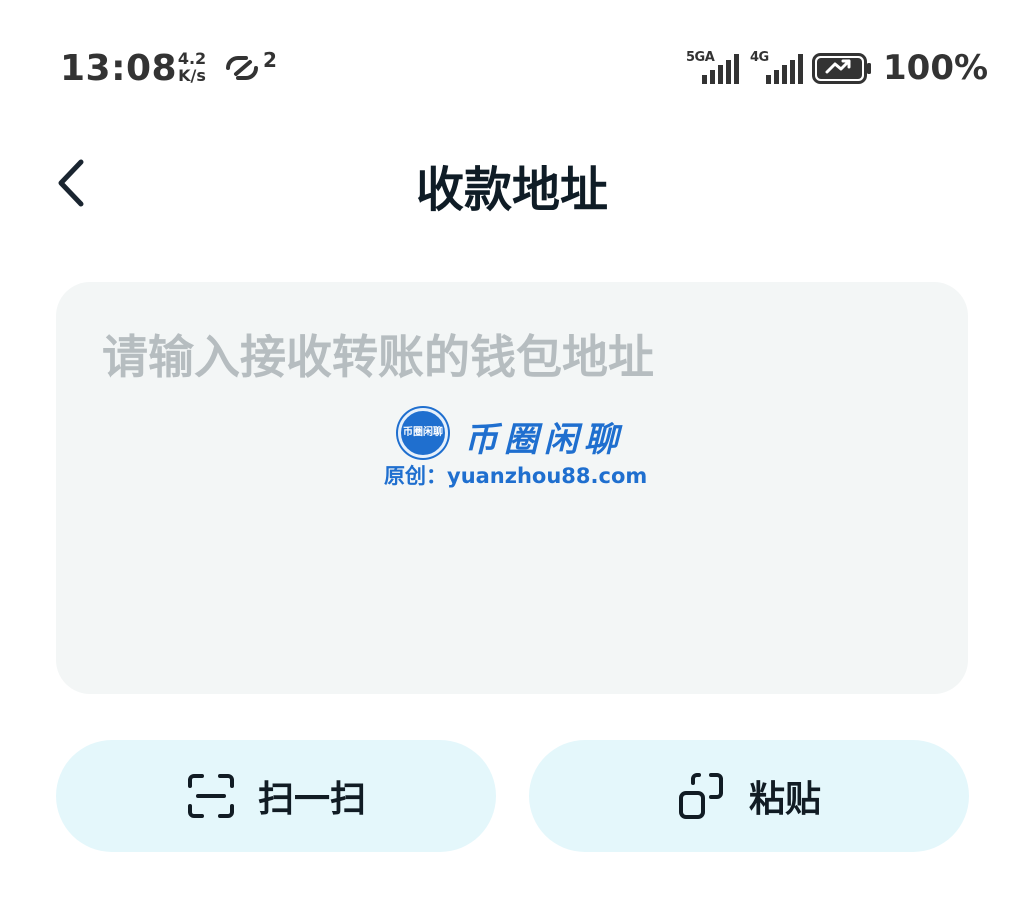 This screenshot has height=902, width=1024. I want to click on battery-level: 100%, so click(936, 68).